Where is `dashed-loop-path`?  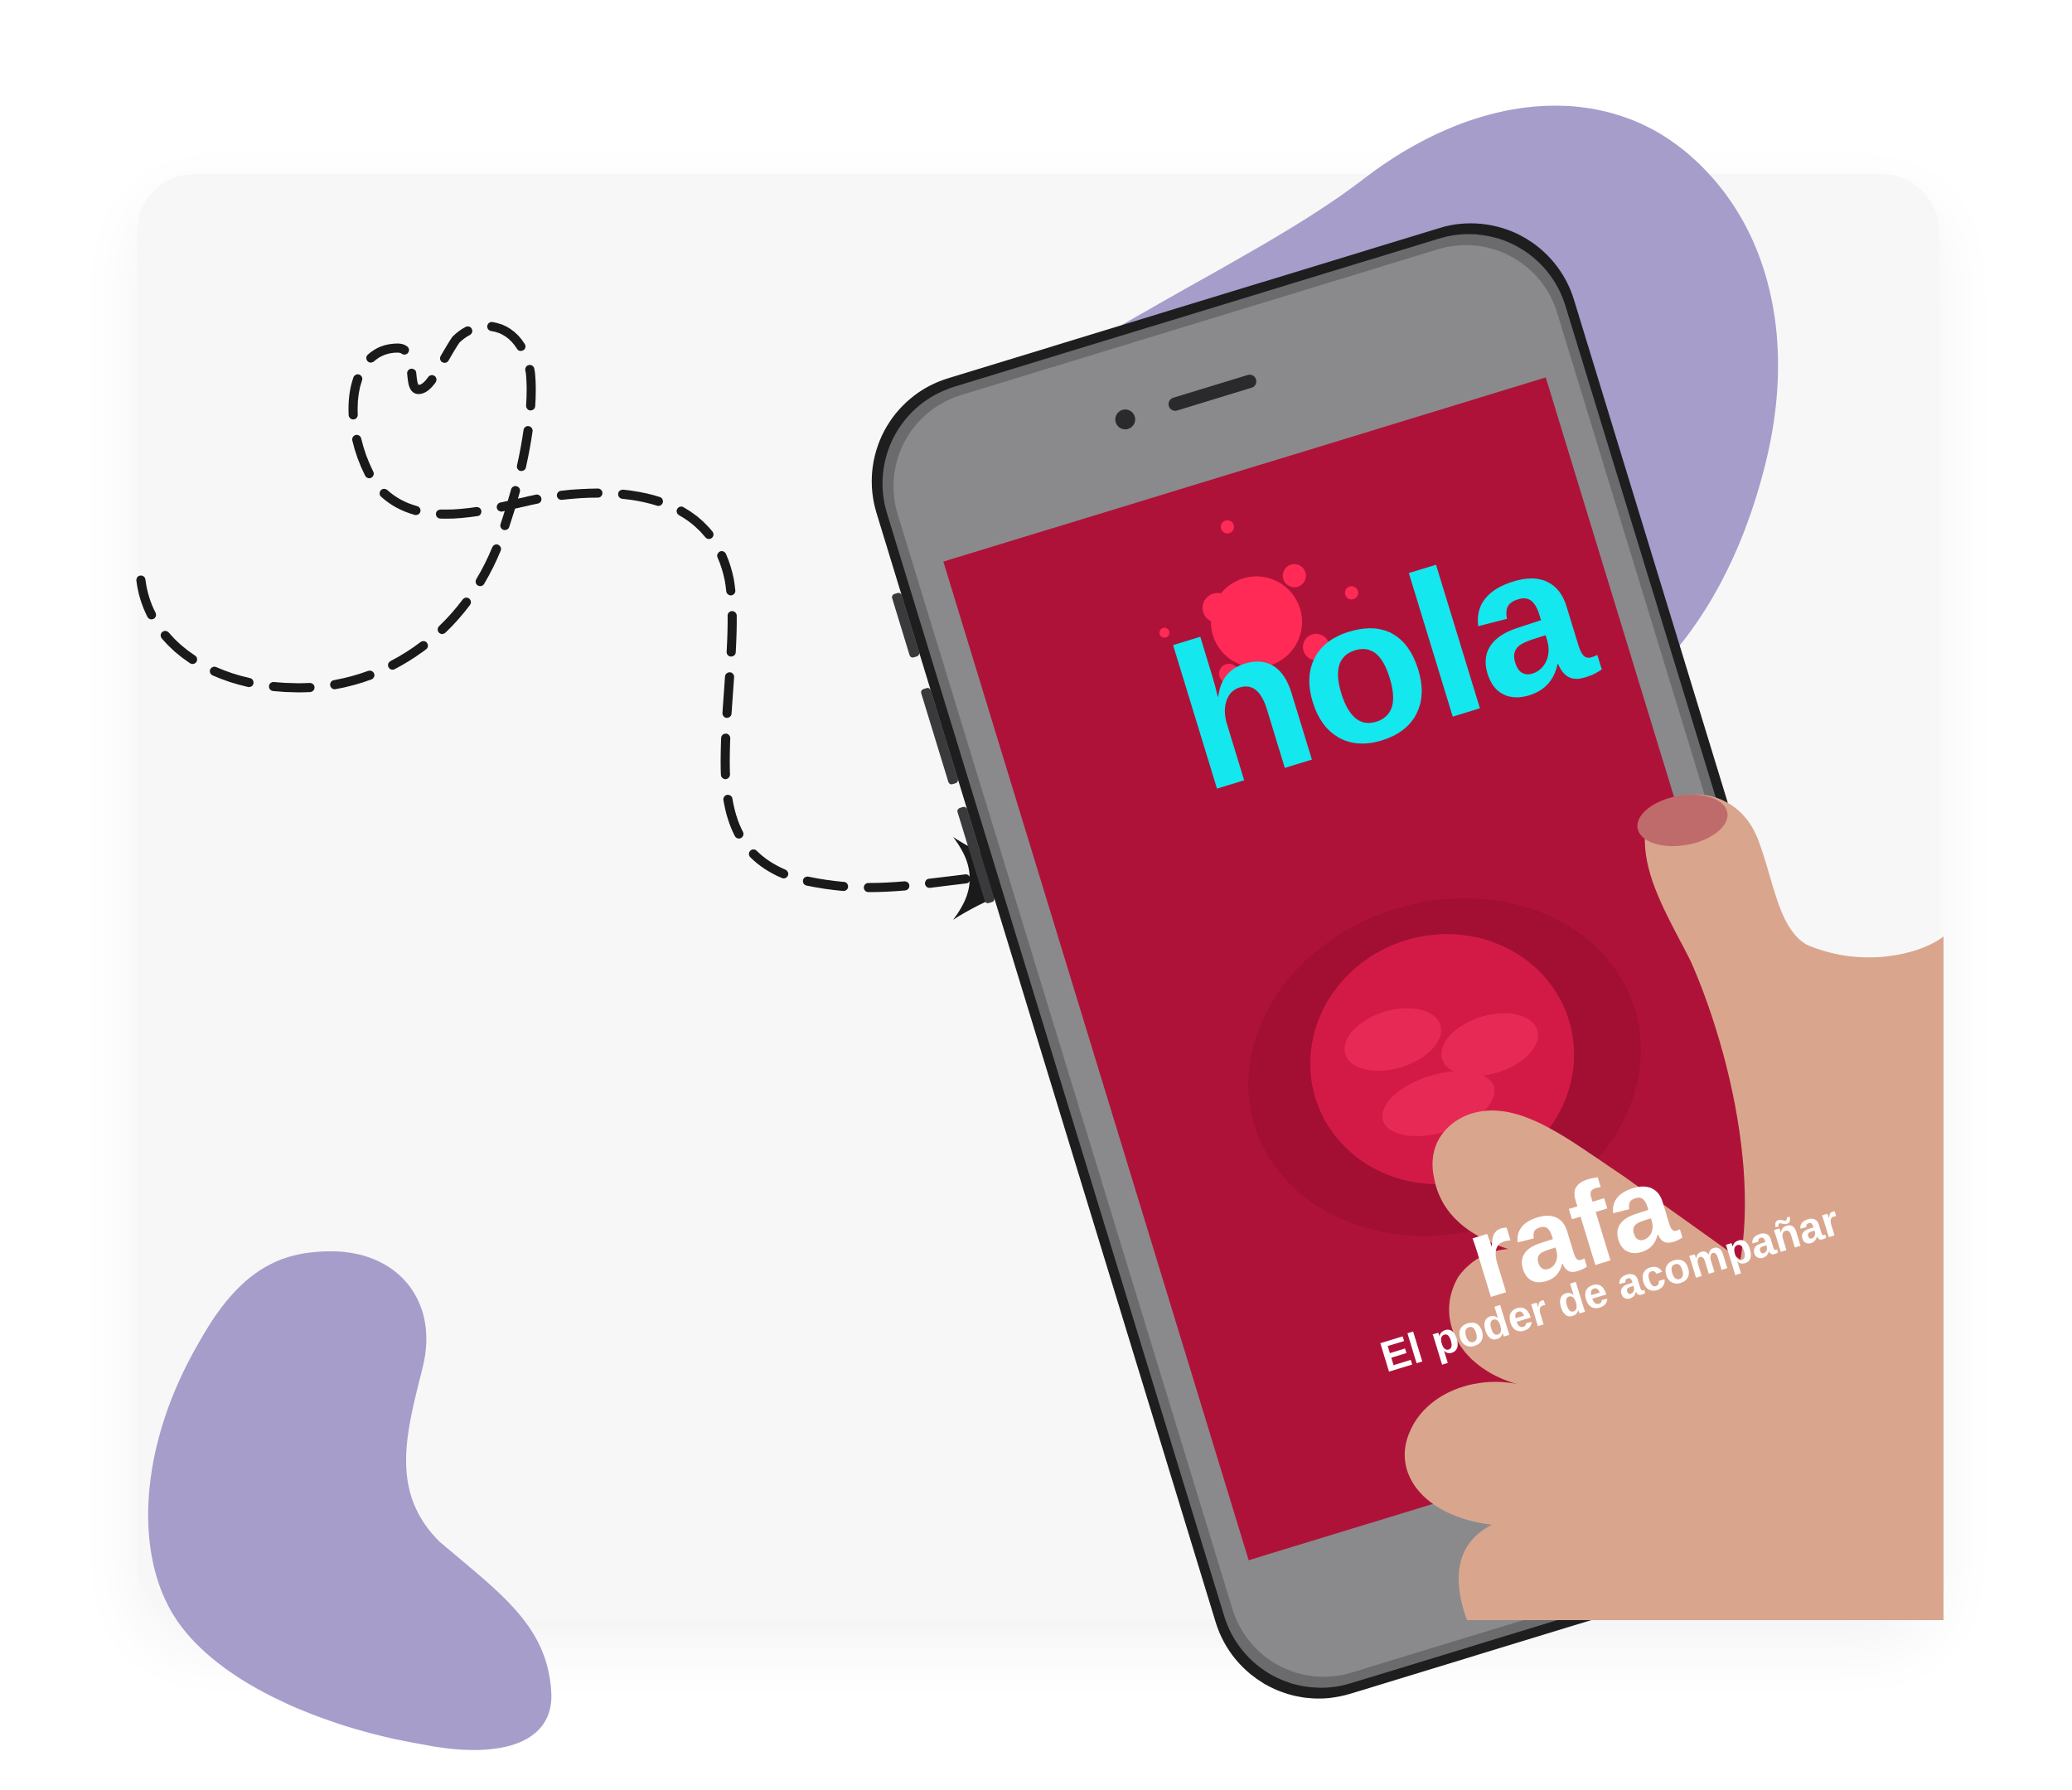 dashed-loop-path is located at coordinates (555, 607).